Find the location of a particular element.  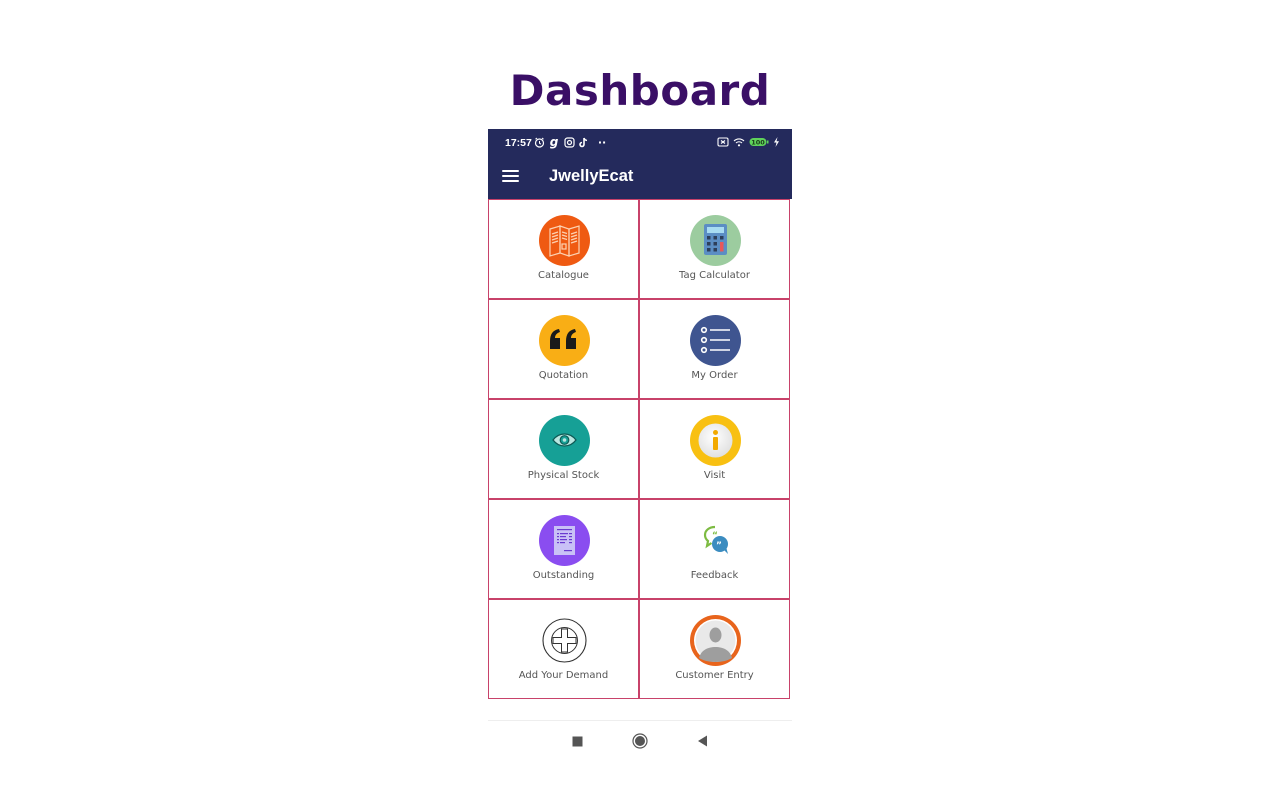

tile-label: Visit is located at coordinates (714, 475).